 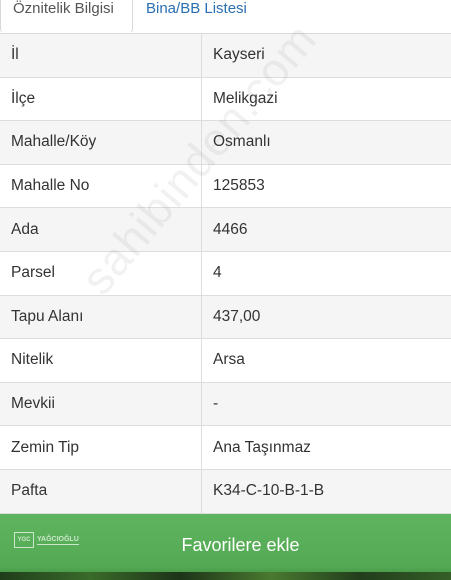 What do you see at coordinates (101, 273) in the screenshot?
I see `row-label: Parsel` at bounding box center [101, 273].